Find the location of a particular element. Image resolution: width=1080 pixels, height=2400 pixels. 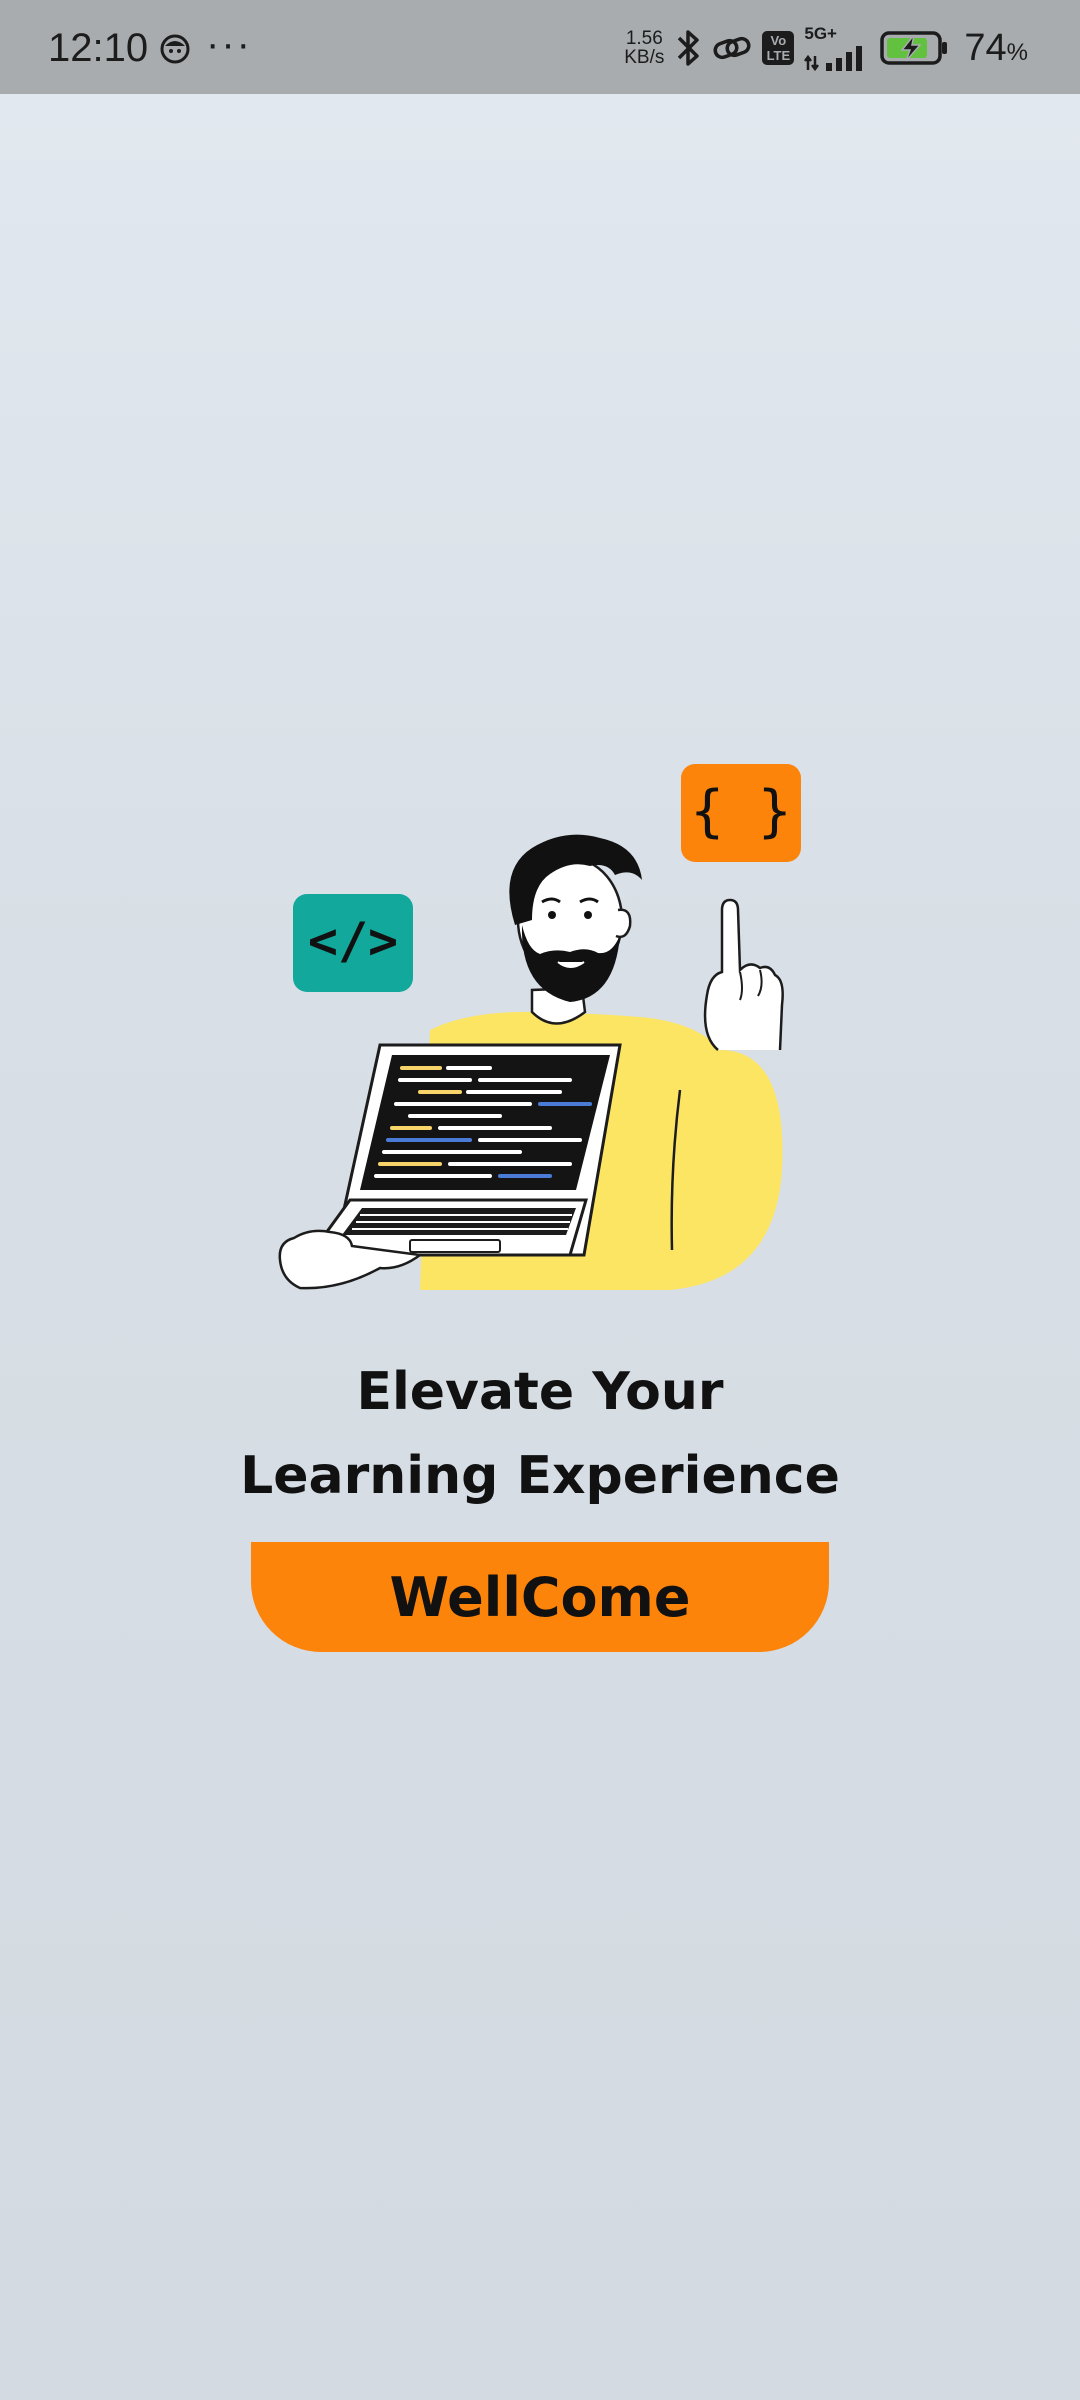

app-notification-icon is located at coordinates (175, 49).